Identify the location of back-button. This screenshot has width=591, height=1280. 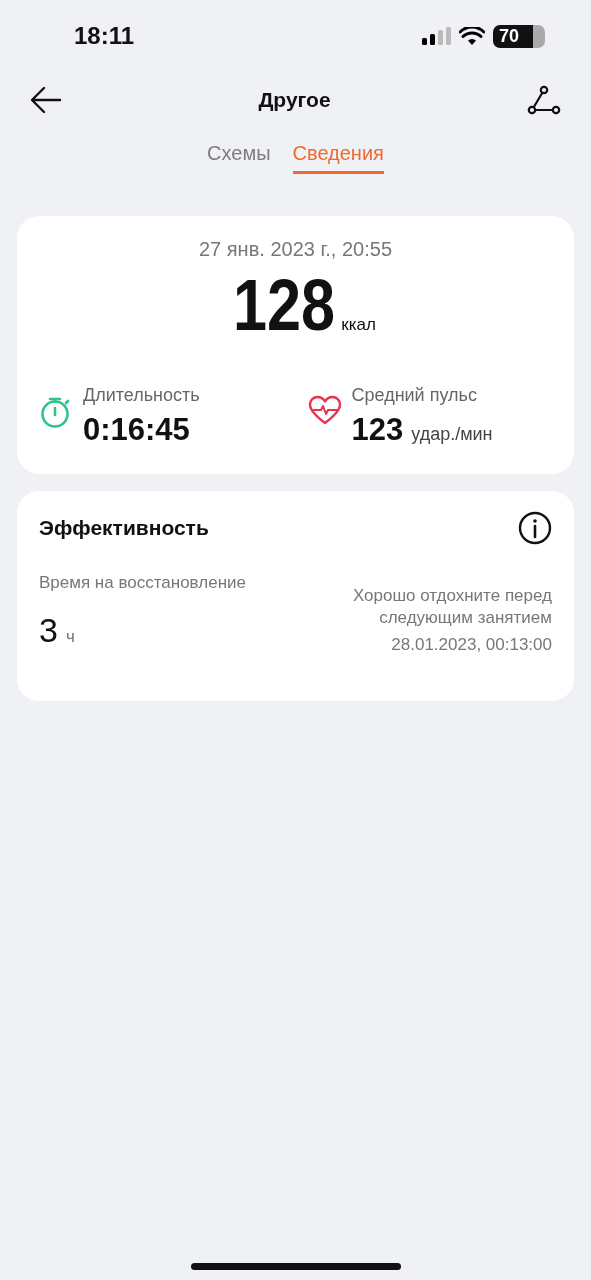
(46, 100).